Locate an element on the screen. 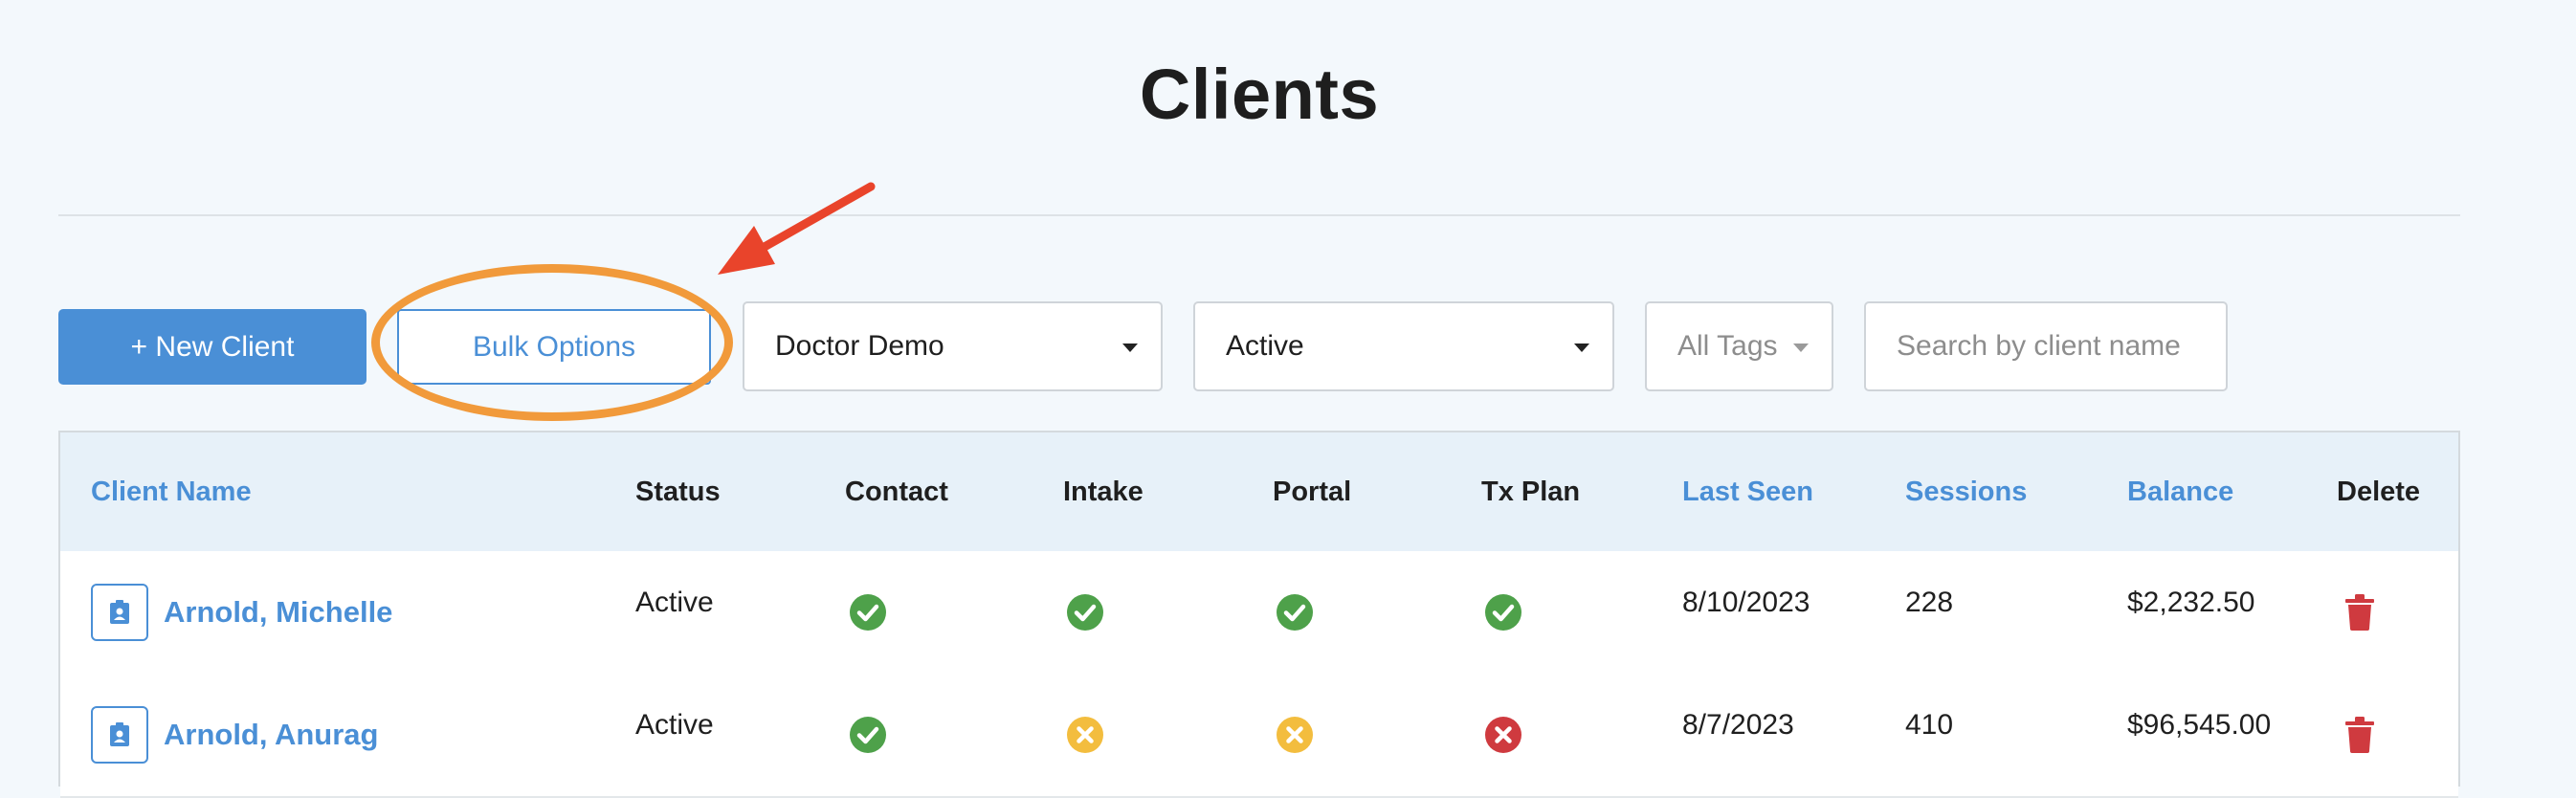  doctor-select: Doctor Demo is located at coordinates (953, 346).